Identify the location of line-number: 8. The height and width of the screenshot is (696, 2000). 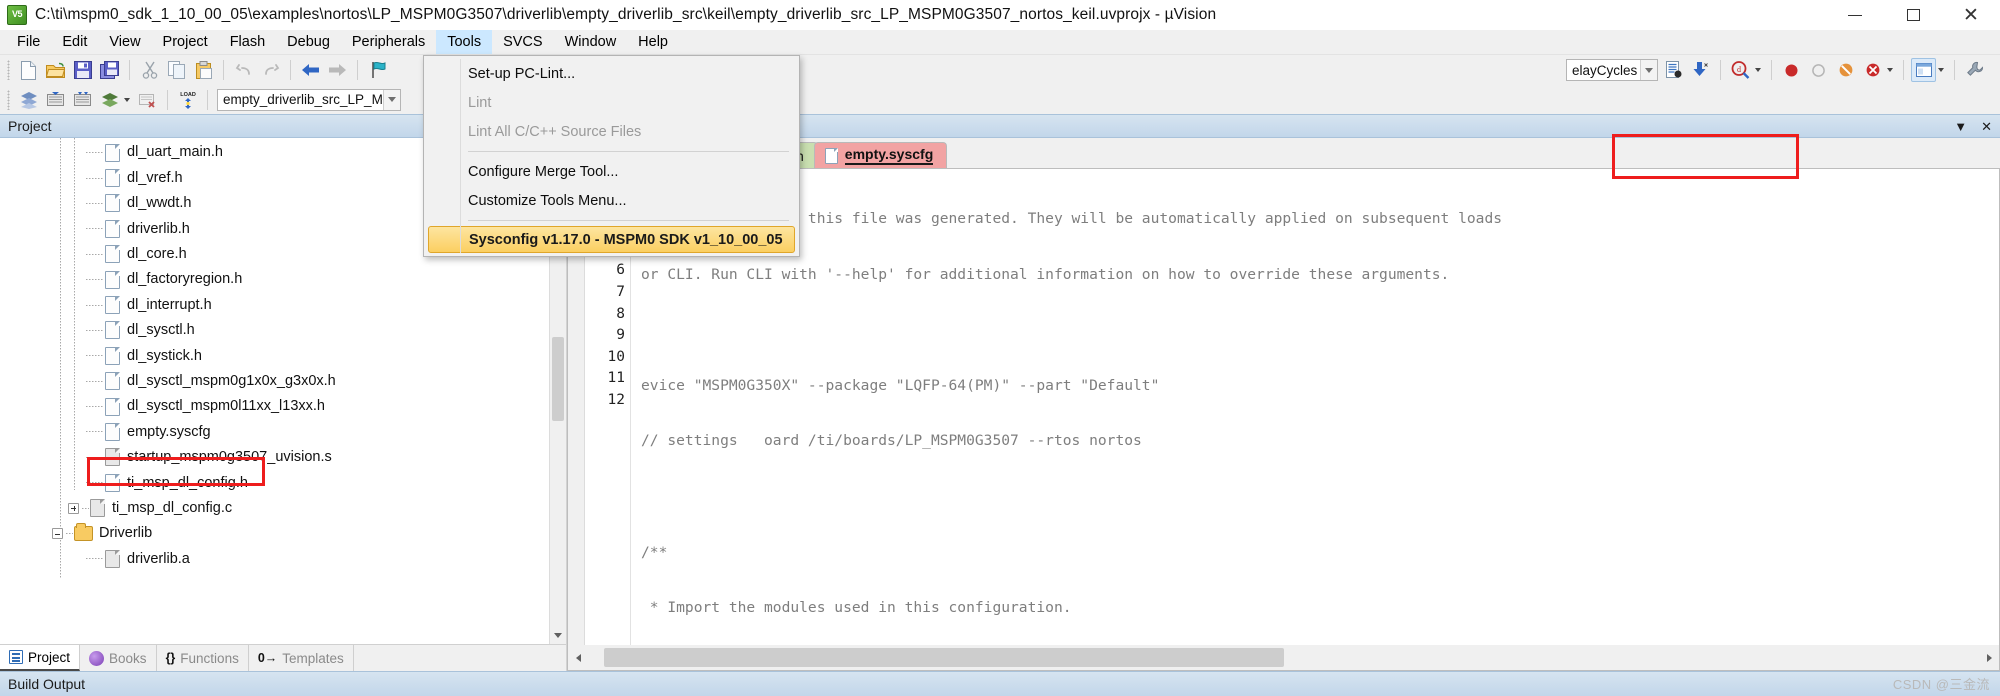
(620, 313).